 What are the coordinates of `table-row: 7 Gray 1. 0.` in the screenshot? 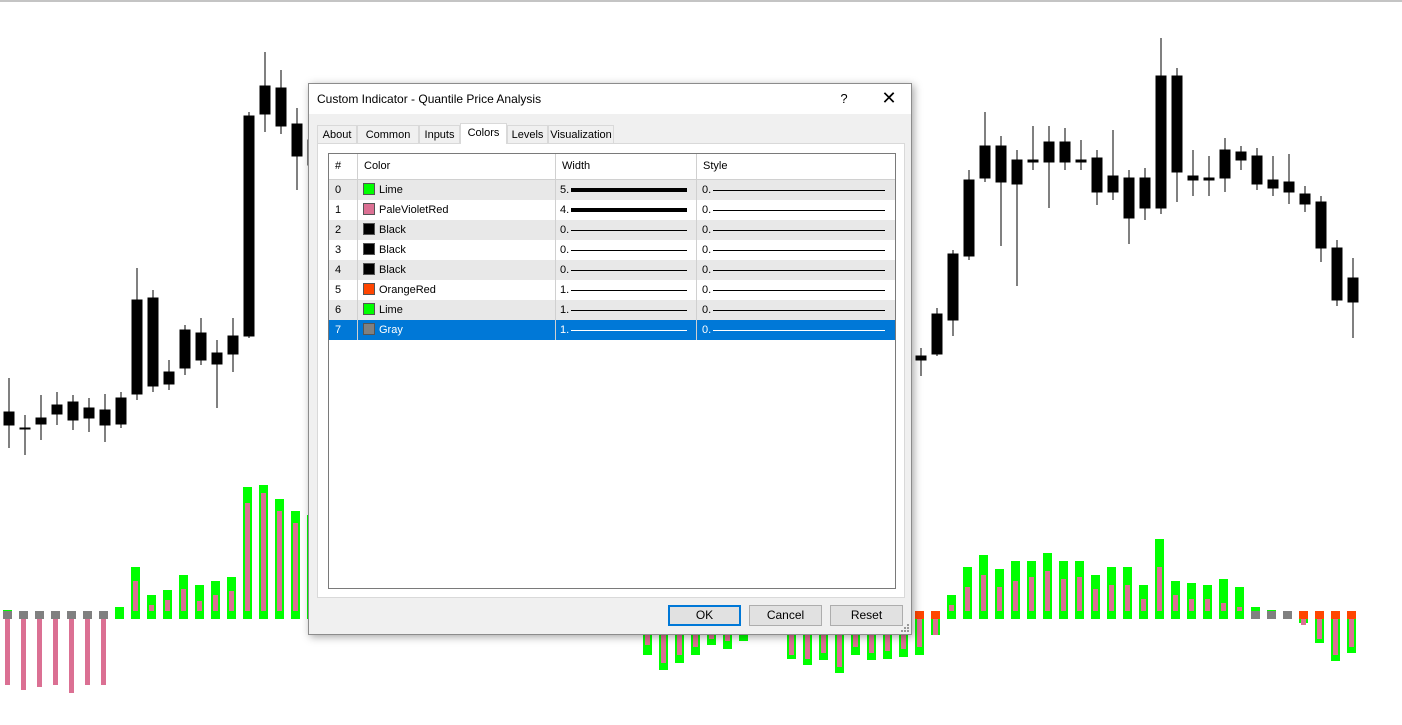 It's located at (612, 330).